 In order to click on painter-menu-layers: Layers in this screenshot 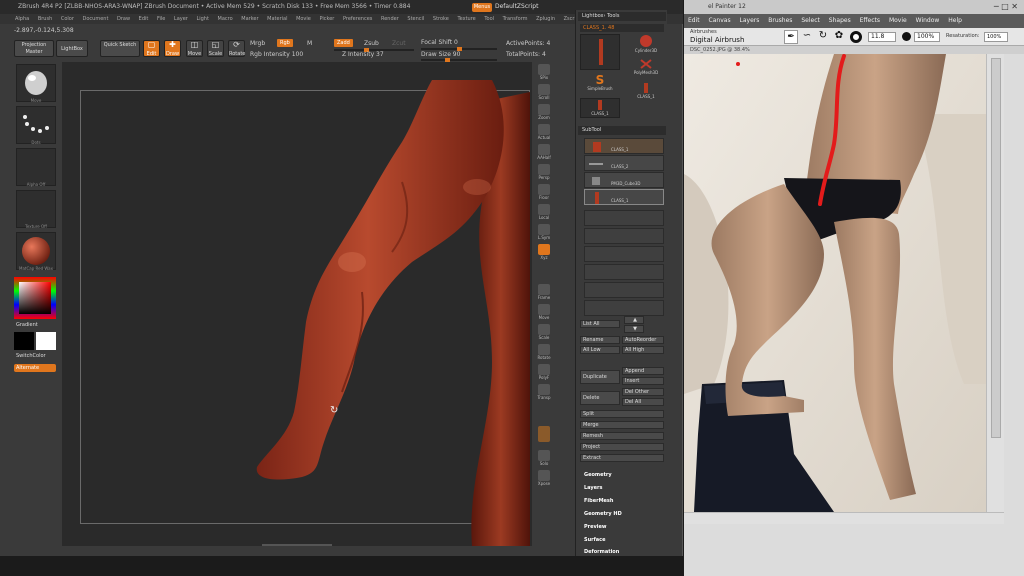, I will do `click(750, 20)`.